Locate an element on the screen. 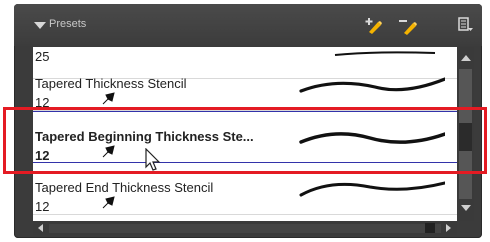  scroll-track is located at coordinates (245, 228).